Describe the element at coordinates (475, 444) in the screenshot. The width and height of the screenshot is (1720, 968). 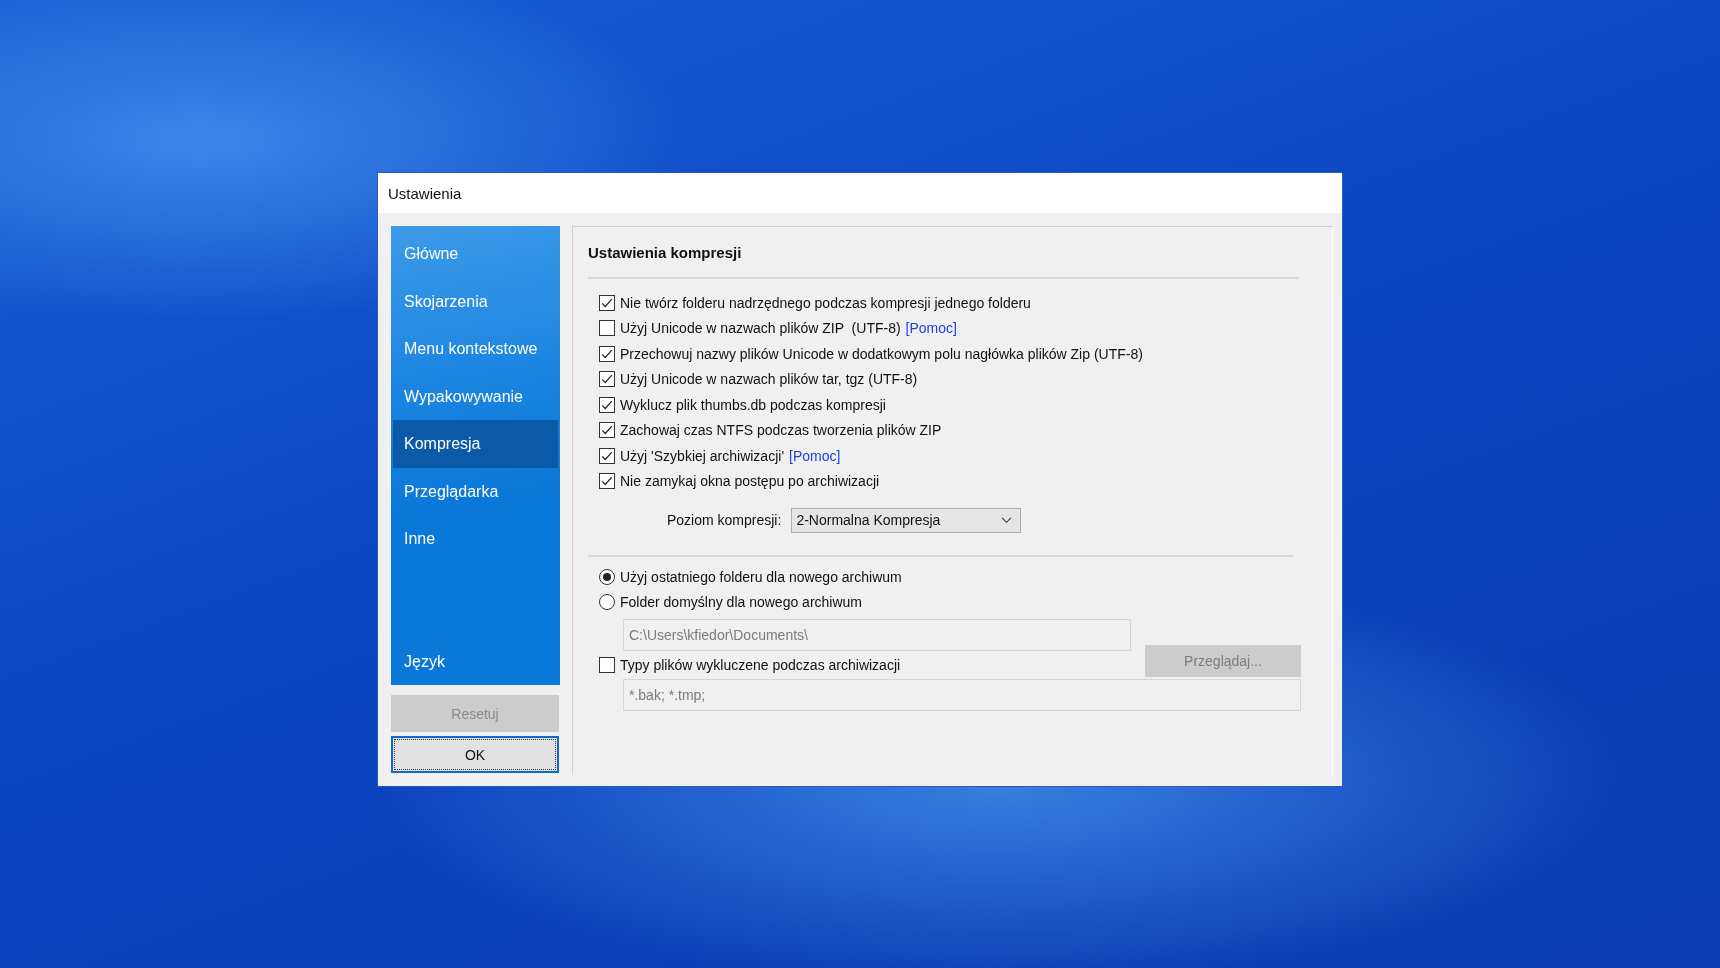
I see `sidebar-item: Kompresja` at that location.